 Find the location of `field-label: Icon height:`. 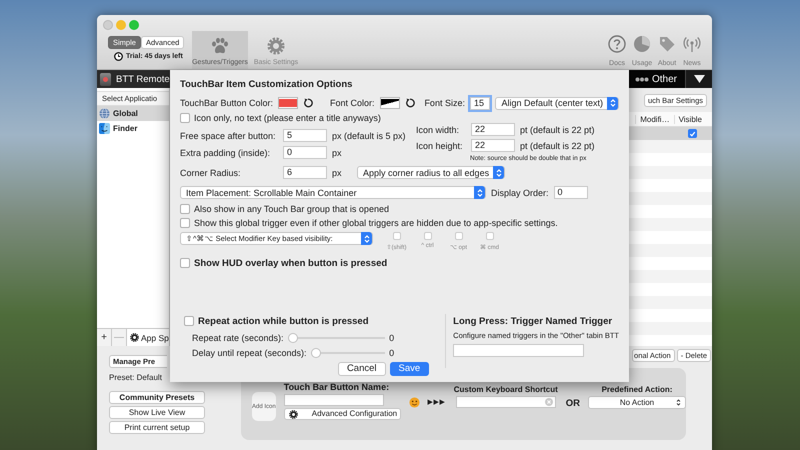

field-label: Icon height: is located at coordinates (440, 145).